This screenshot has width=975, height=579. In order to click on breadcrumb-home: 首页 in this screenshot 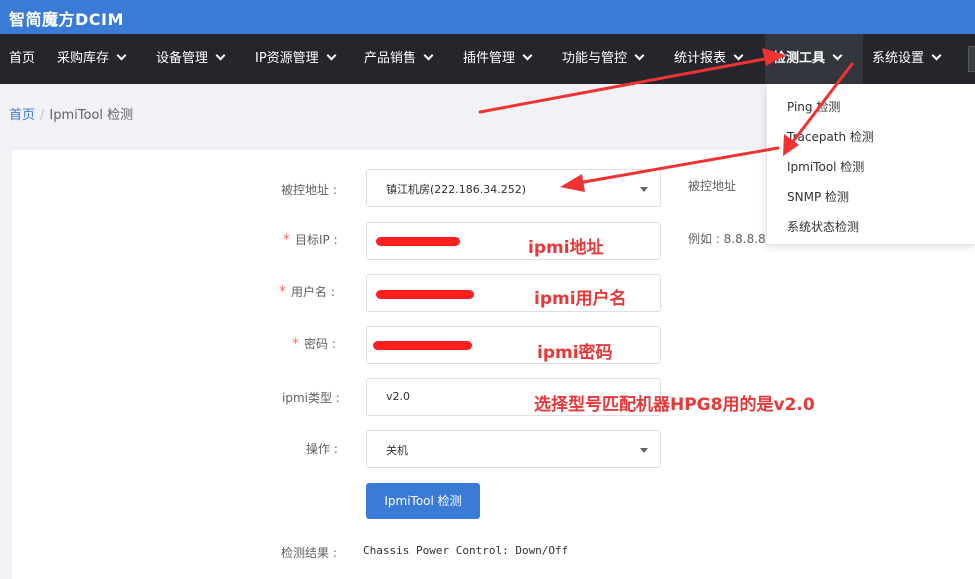, I will do `click(22, 115)`.